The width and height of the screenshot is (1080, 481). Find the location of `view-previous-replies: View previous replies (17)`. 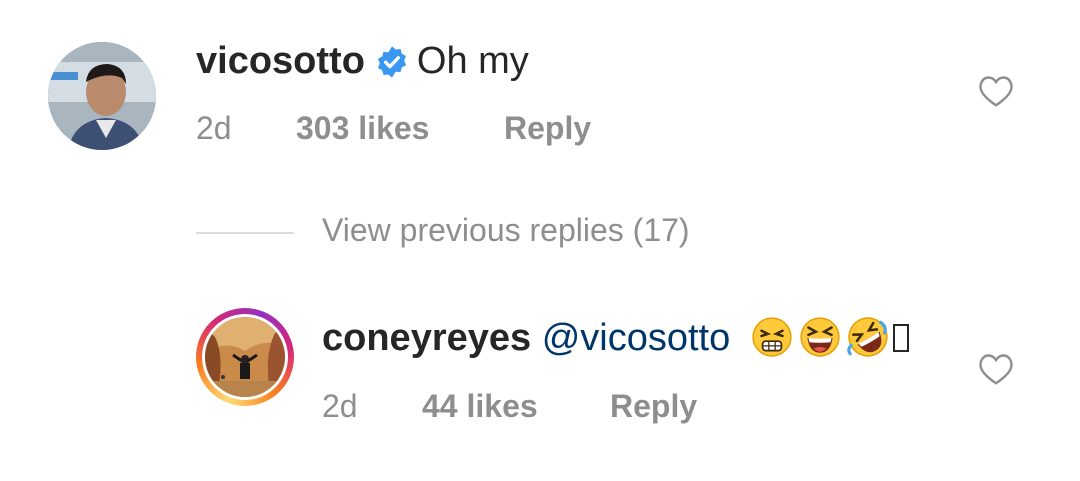

view-previous-replies: View previous replies (17) is located at coordinates (443, 230).